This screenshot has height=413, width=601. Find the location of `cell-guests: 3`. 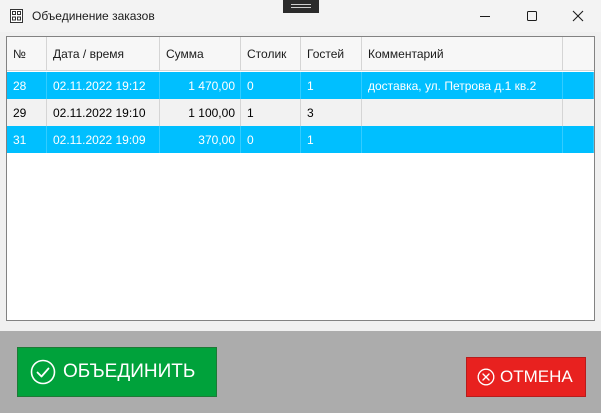

cell-guests: 3 is located at coordinates (331, 112).